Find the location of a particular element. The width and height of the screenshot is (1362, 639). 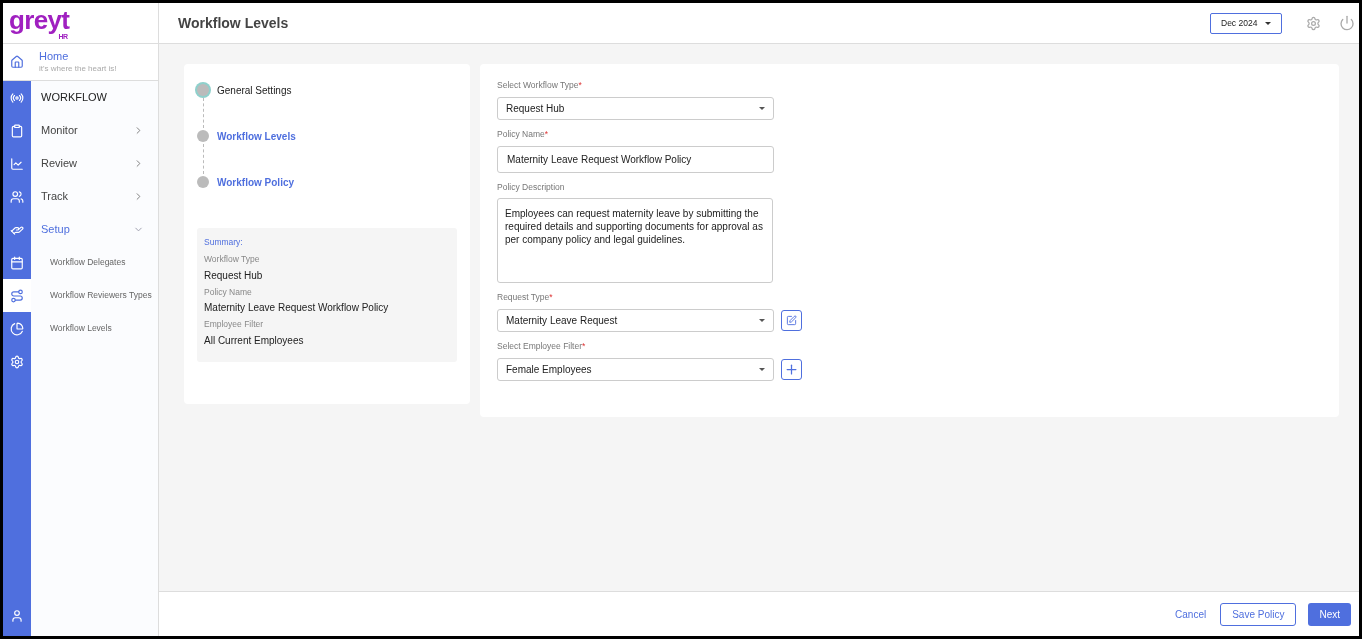

sidebar-item: Setup is located at coordinates (94, 229).